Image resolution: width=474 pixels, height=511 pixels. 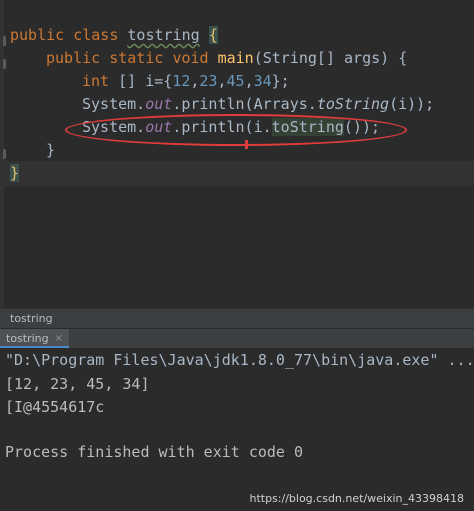 What do you see at coordinates (213, 35) in the screenshot?
I see `brace-match: {` at bounding box center [213, 35].